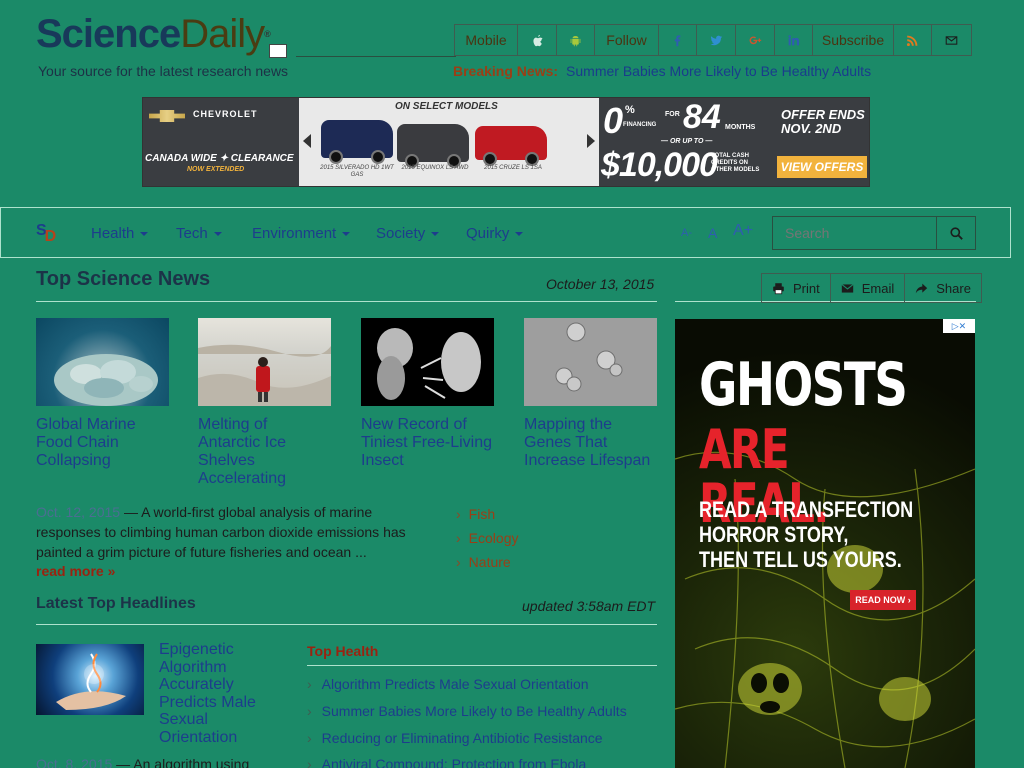  I want to click on share-arrow-icon, so click(922, 288).